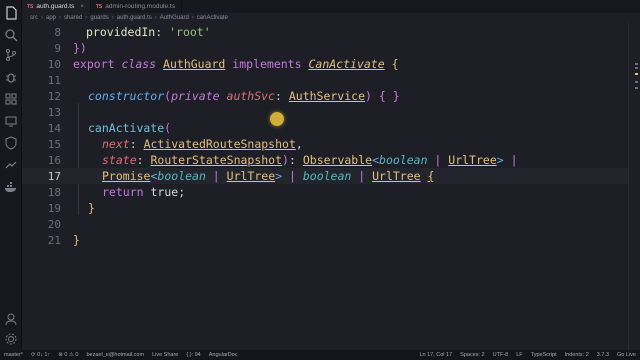 The image size is (640, 360). What do you see at coordinates (116, 355) in the screenshot?
I see `user-account: bezael_e@hotmail.com` at bounding box center [116, 355].